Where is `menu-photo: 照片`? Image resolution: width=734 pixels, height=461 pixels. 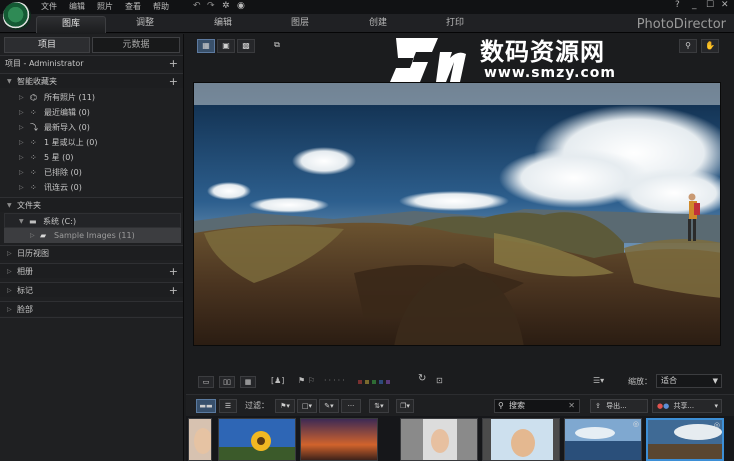 menu-photo: 照片 is located at coordinates (105, 6).